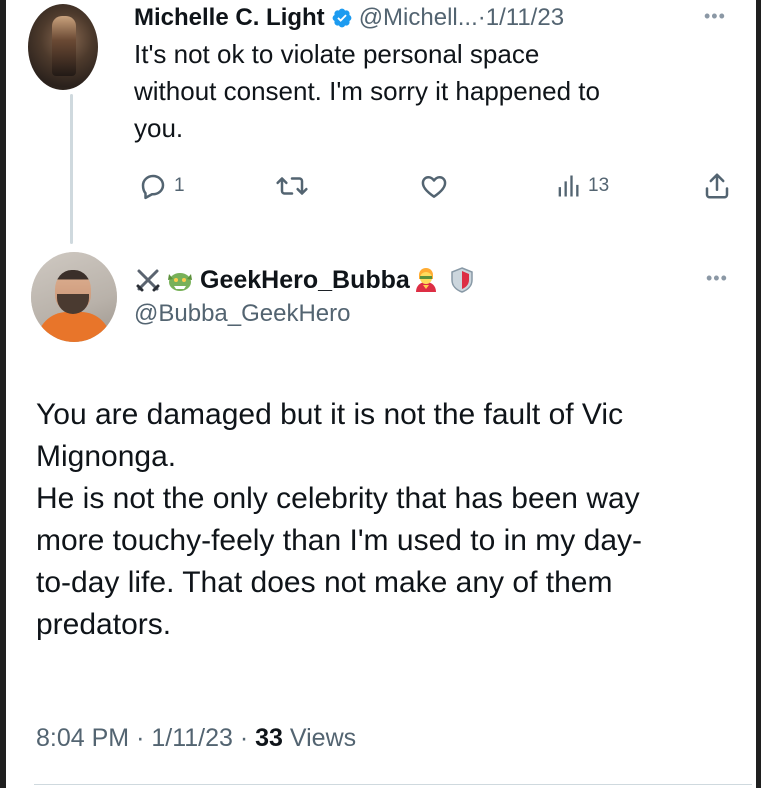 The image size is (761, 788). Describe the element at coordinates (180, 282) in the screenshot. I see `dragon-icon` at that location.